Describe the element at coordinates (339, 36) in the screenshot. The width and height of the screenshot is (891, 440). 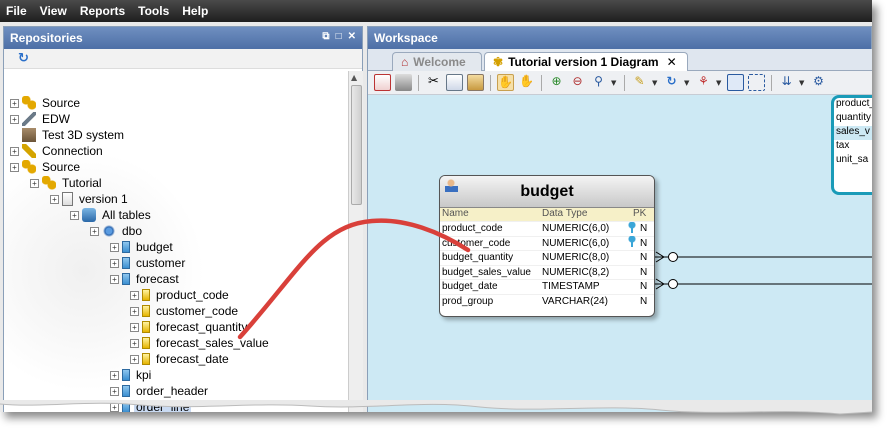
I see `maximize-icon: □` at that location.